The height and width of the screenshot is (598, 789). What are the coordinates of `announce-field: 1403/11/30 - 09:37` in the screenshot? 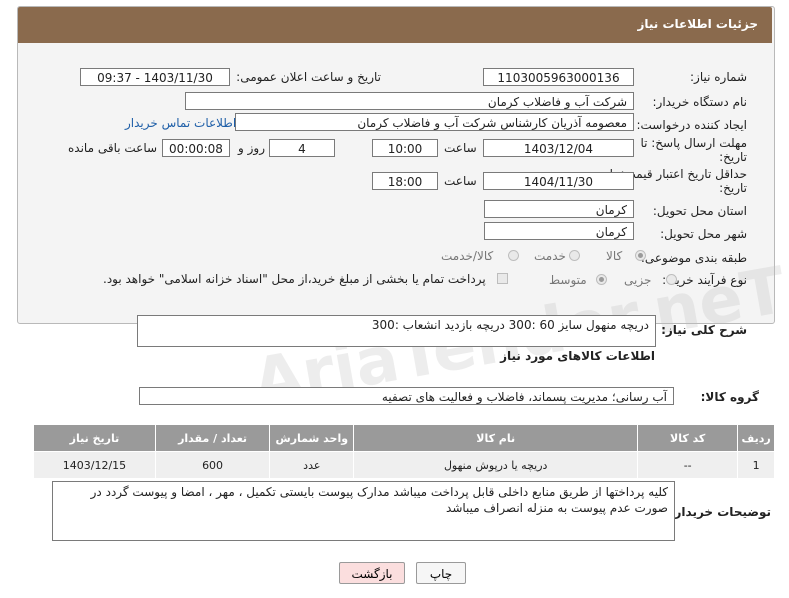 It's located at (155, 77).